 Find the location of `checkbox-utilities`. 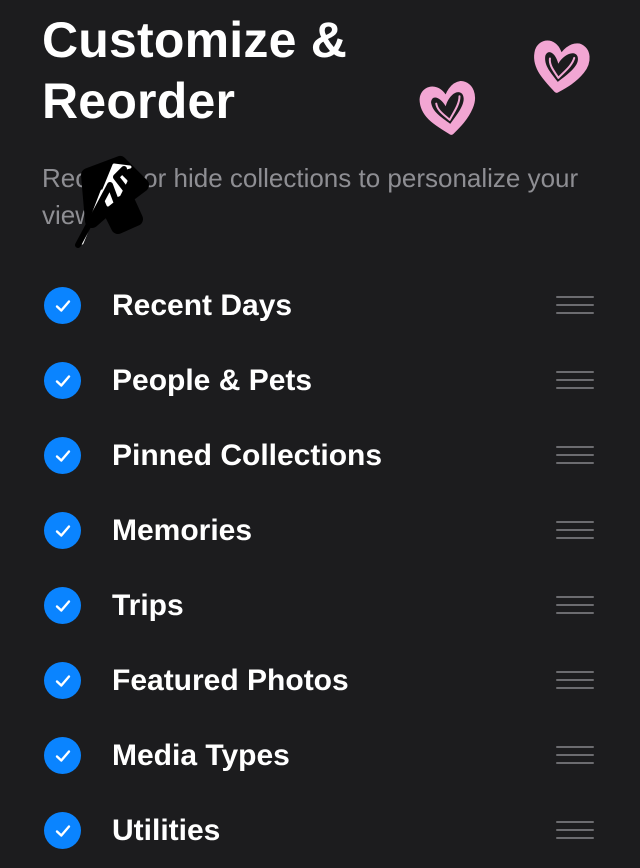

checkbox-utilities is located at coordinates (62, 830).